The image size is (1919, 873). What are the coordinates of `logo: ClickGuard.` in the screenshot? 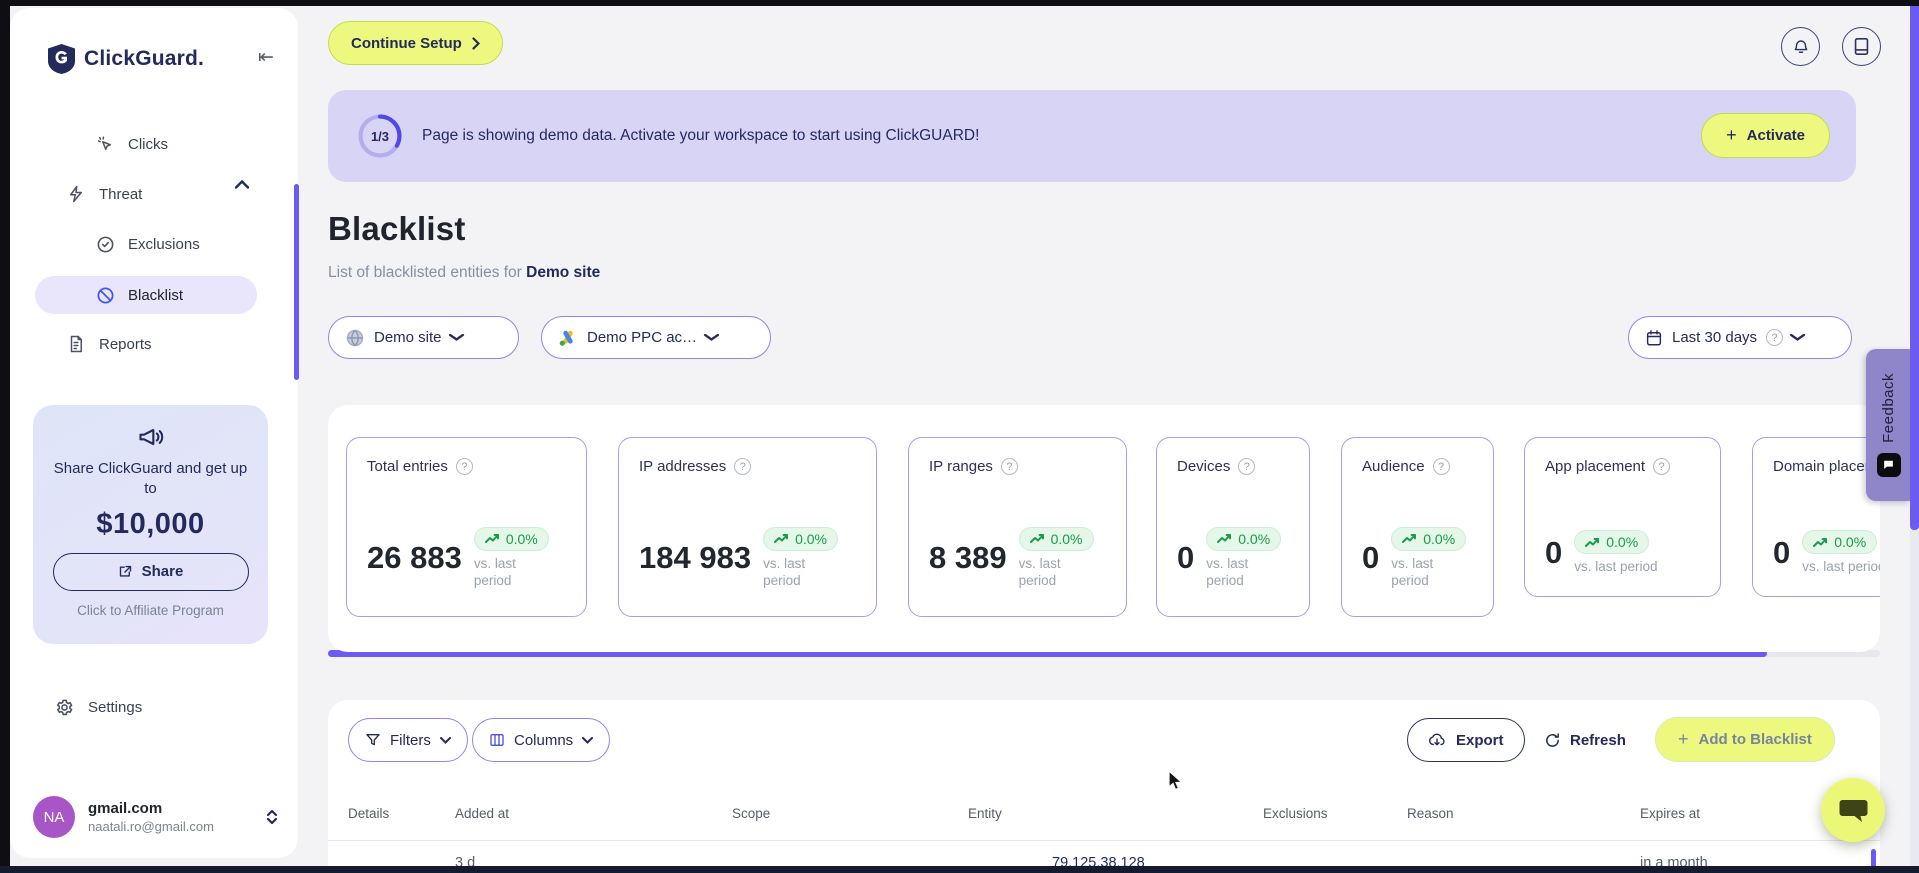 It's located at (126, 59).